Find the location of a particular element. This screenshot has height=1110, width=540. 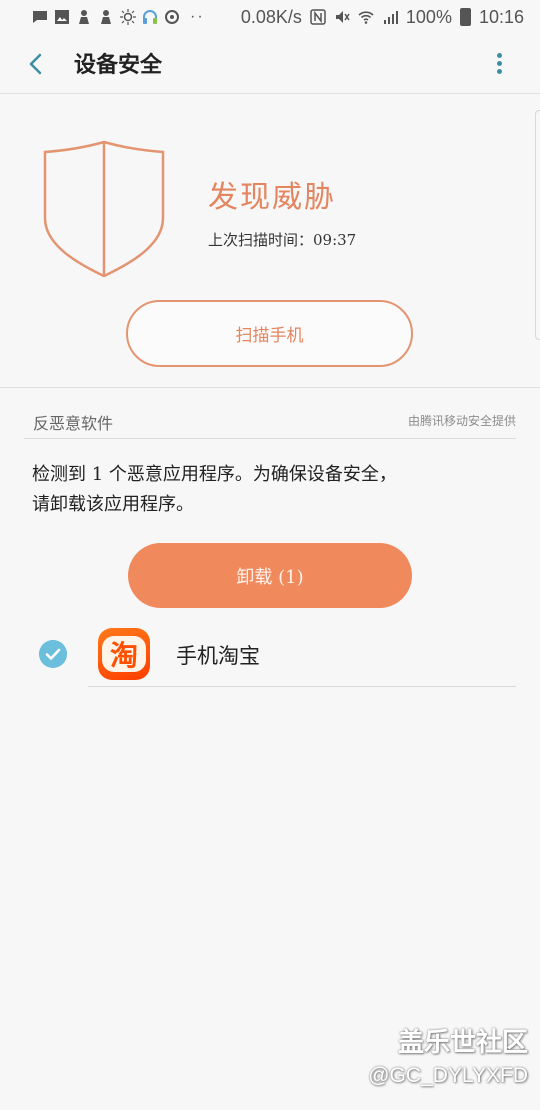

clock: 10:16 is located at coordinates (501, 16).